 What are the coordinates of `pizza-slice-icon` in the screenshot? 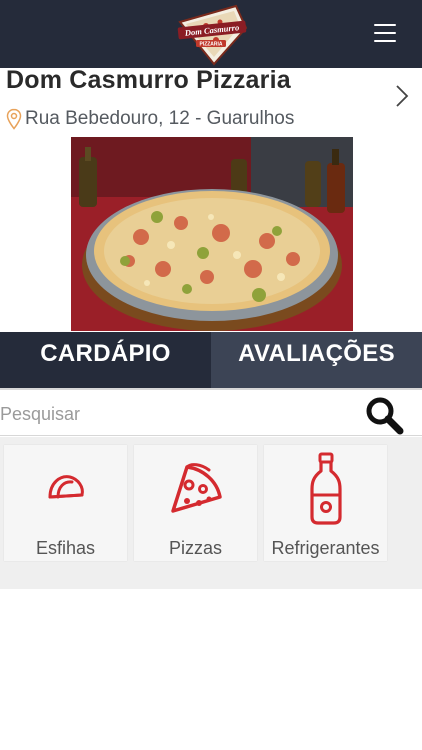 It's located at (196, 488).